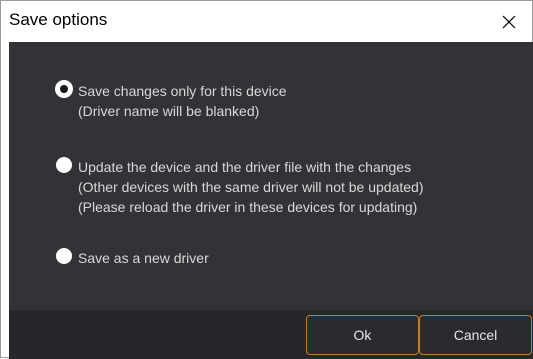  I want to click on ok-button: Ok, so click(362, 335).